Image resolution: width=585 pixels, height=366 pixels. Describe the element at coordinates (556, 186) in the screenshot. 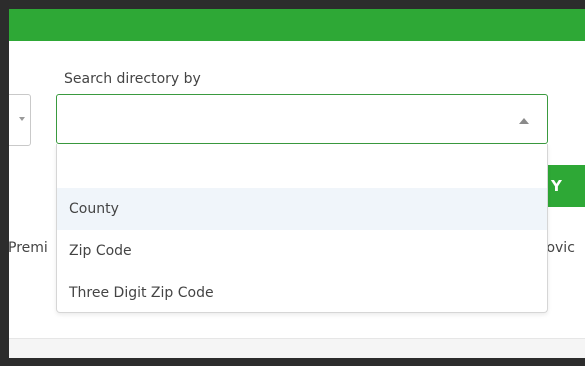

I see `search-button-label: Y` at that location.